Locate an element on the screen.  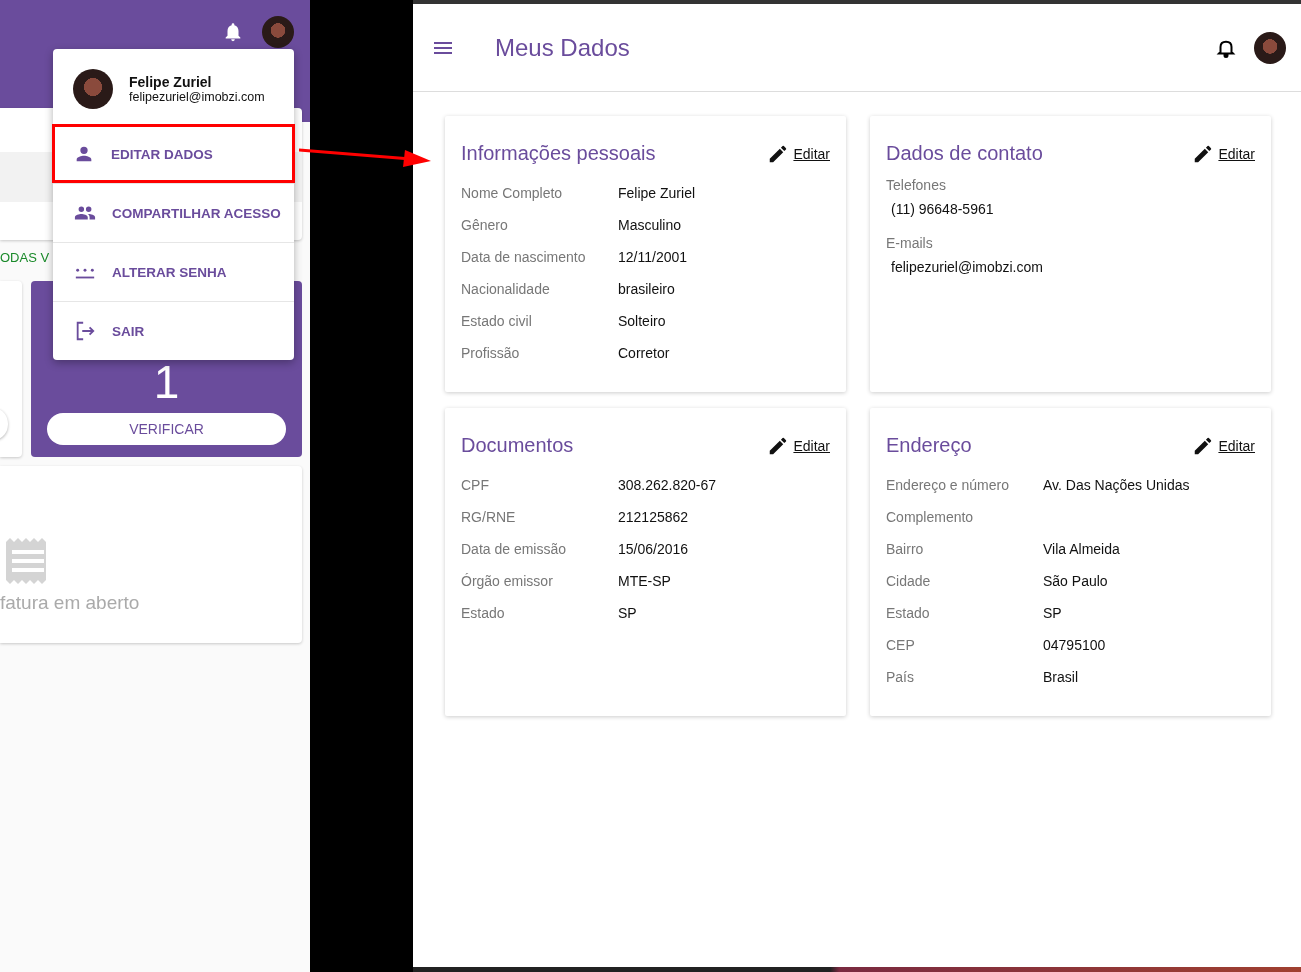
menu-item: COMPARTILHAR ACESSO is located at coordinates (173, 212).